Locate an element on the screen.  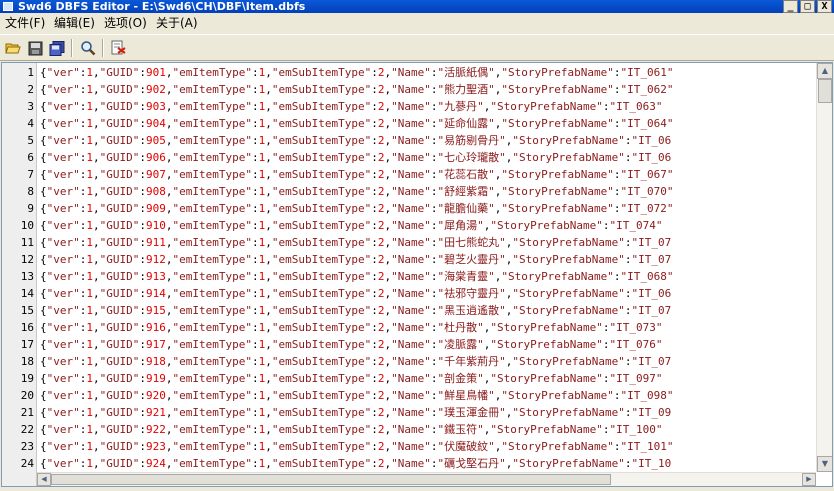
vertical-scroll-thumb is located at coordinates (825, 91).